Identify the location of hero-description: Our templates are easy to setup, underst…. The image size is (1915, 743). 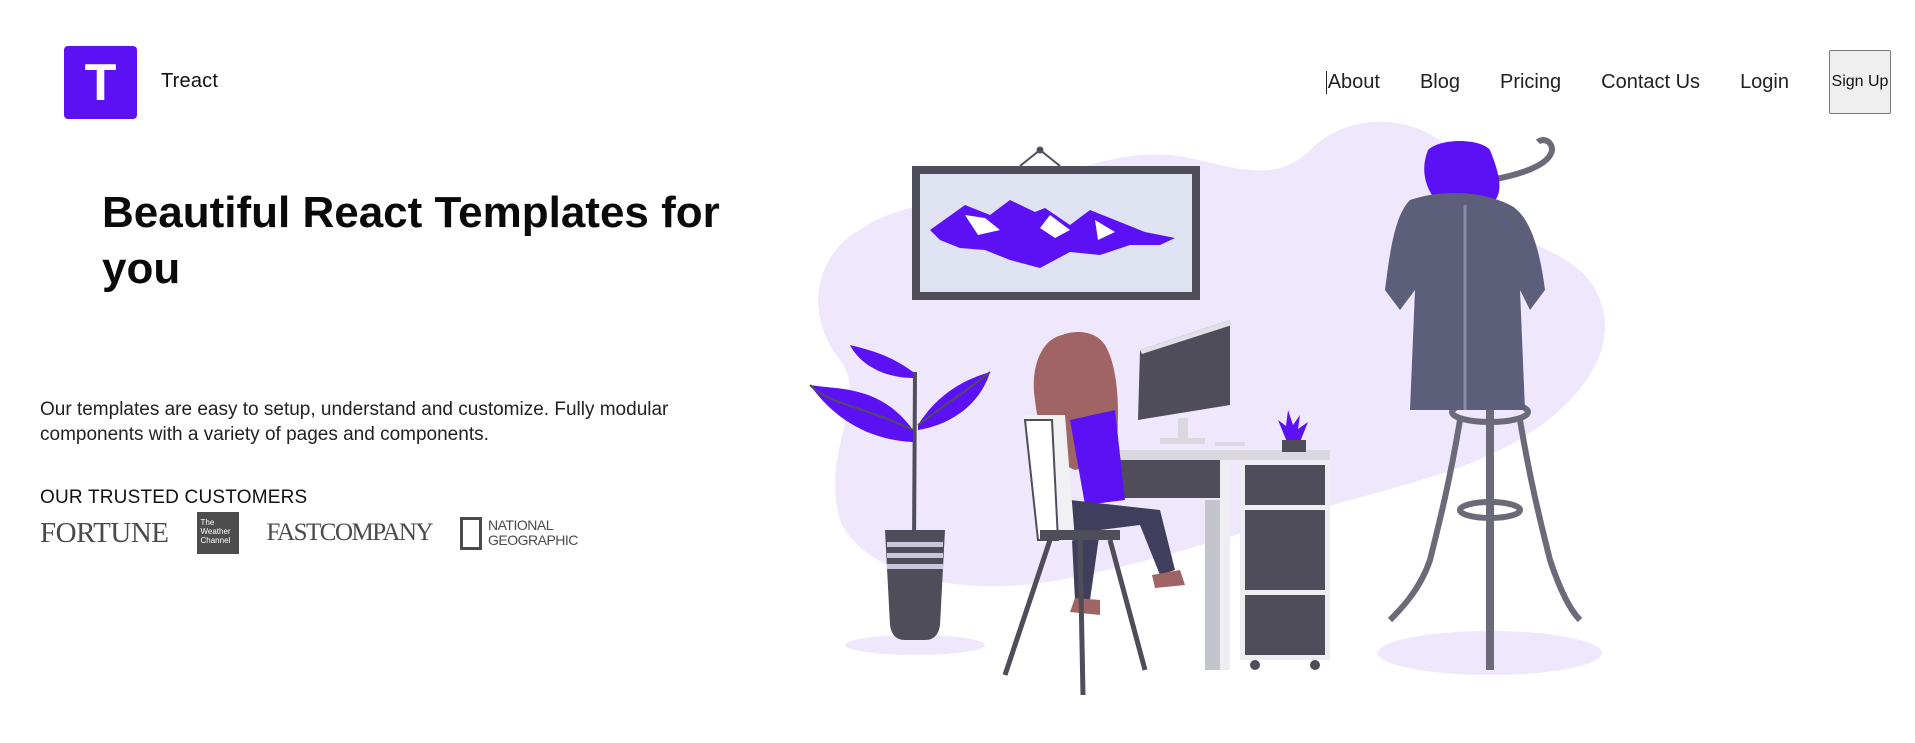
(354, 422).